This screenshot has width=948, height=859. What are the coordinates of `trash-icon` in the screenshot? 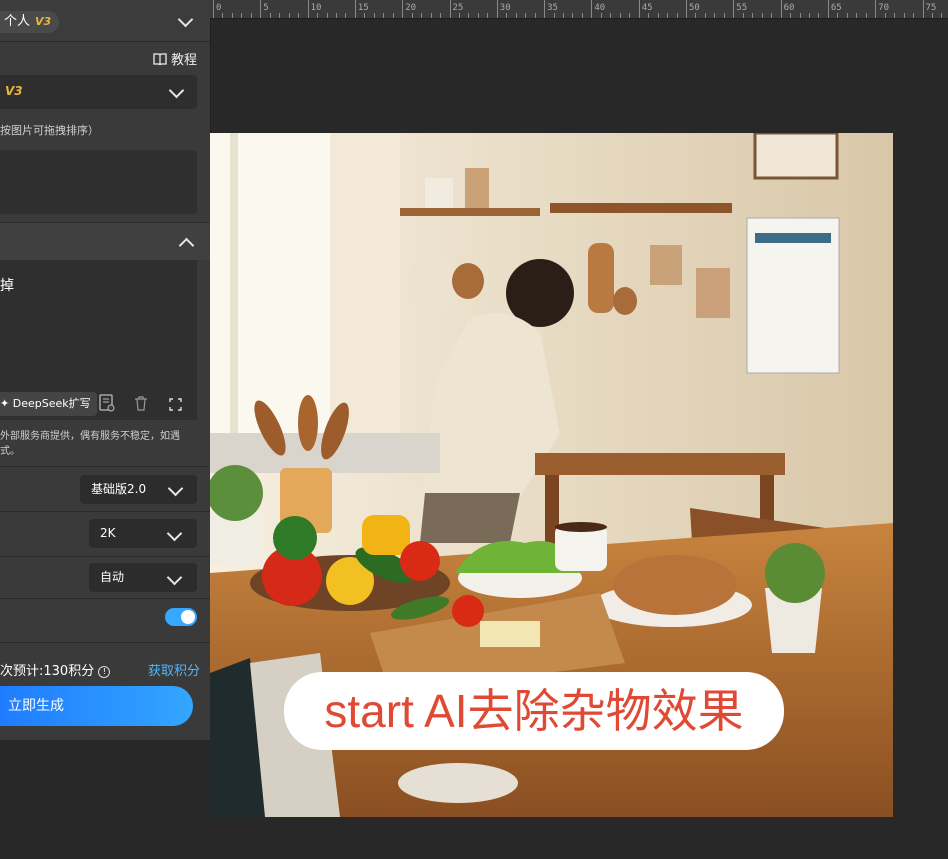 It's located at (141, 405).